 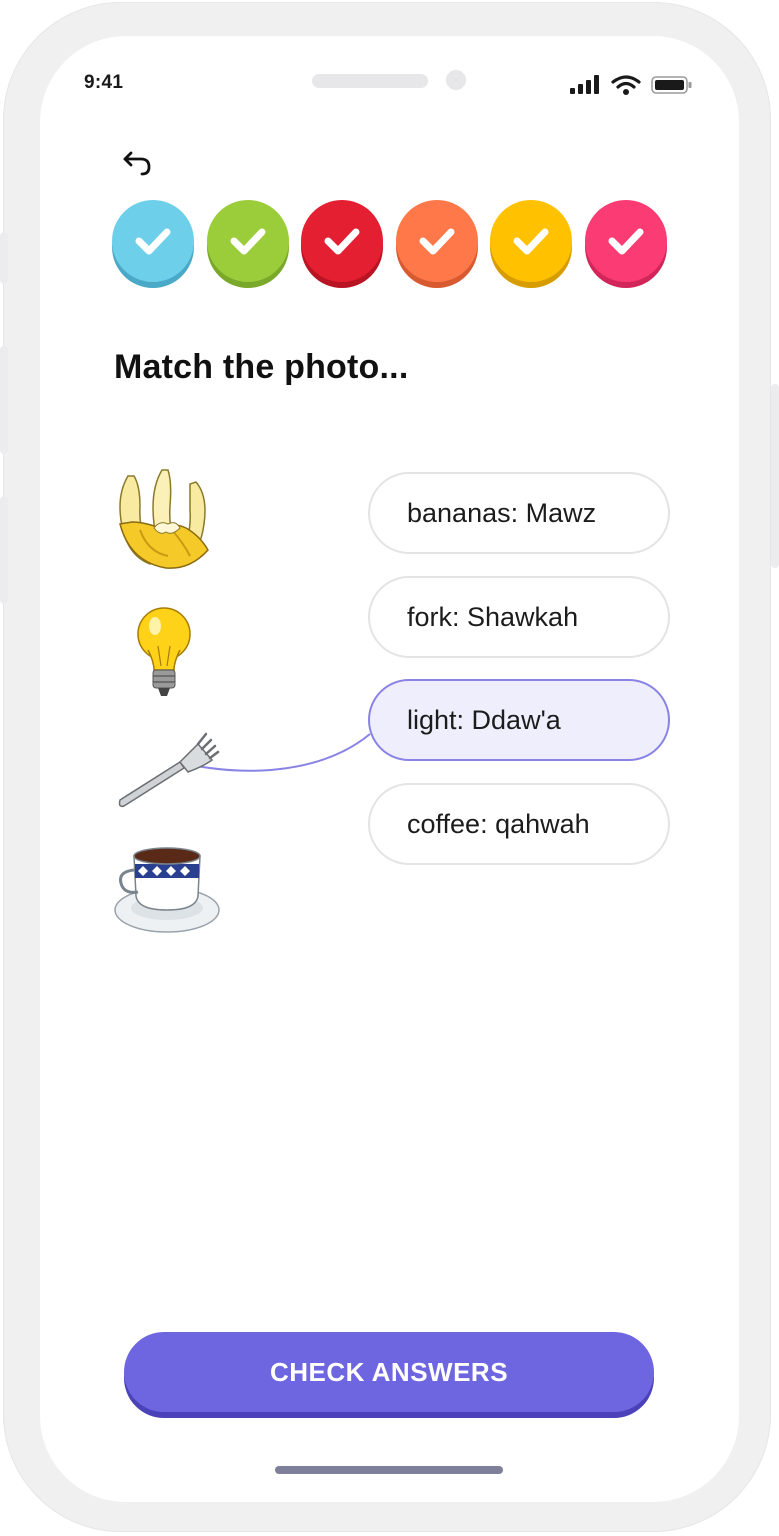 I want to click on bananas-icon, so click(x=164, y=519).